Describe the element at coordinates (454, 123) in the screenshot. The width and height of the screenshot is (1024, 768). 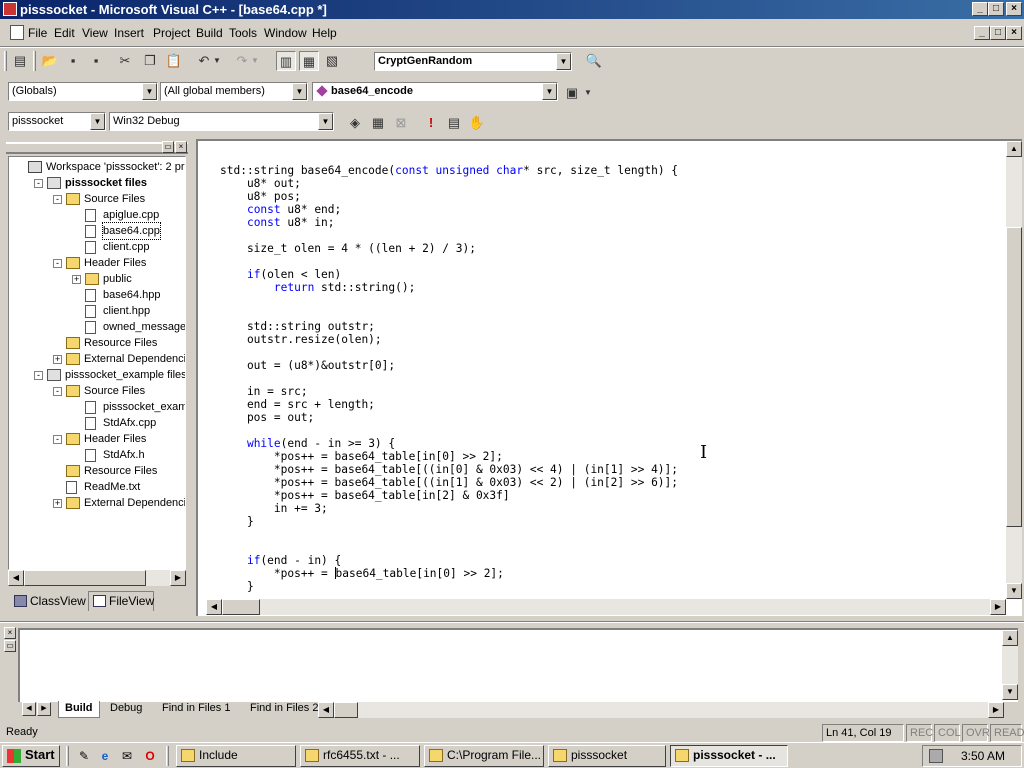
I see `go-icon: ▤` at that location.